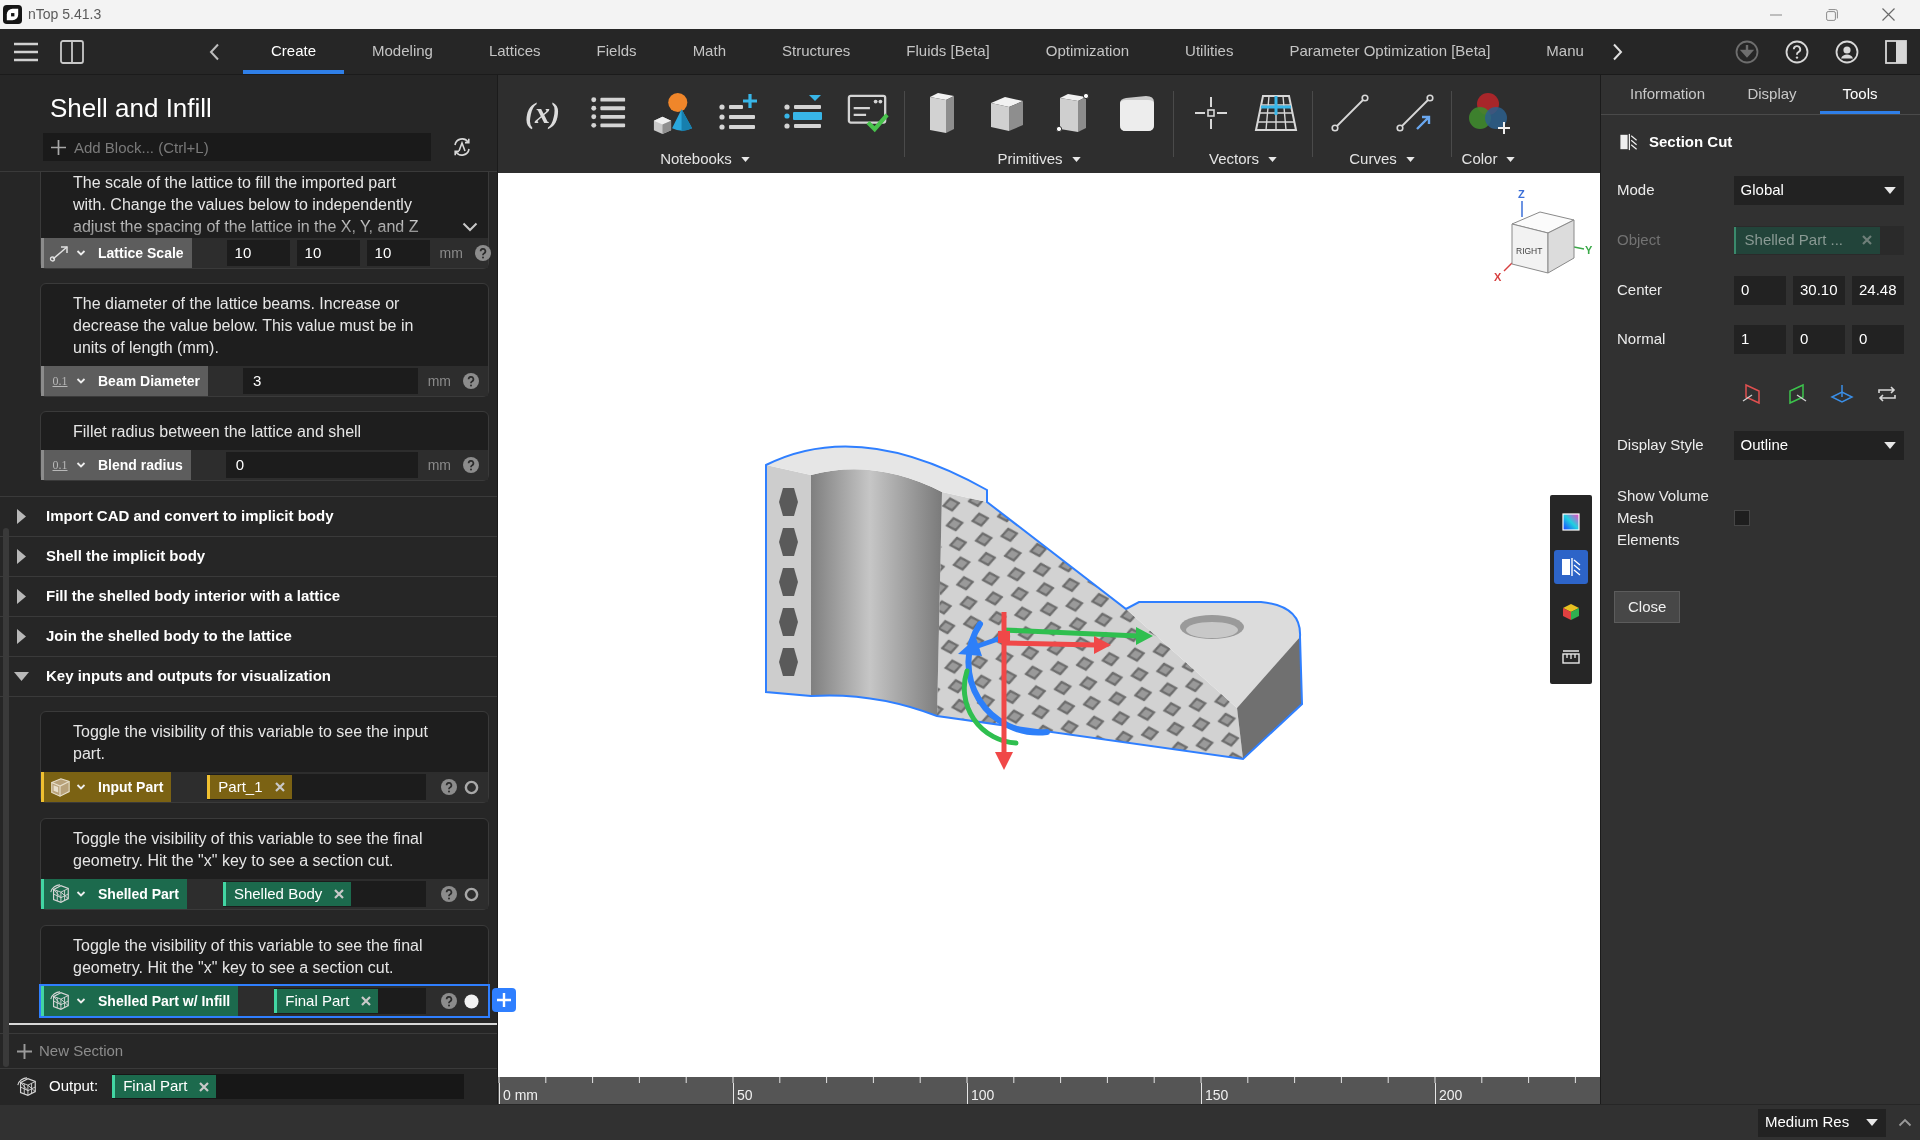 The image size is (1920, 1140). What do you see at coordinates (1039, 159) in the screenshot?
I see `toolbar-group-menu: Primitives` at bounding box center [1039, 159].